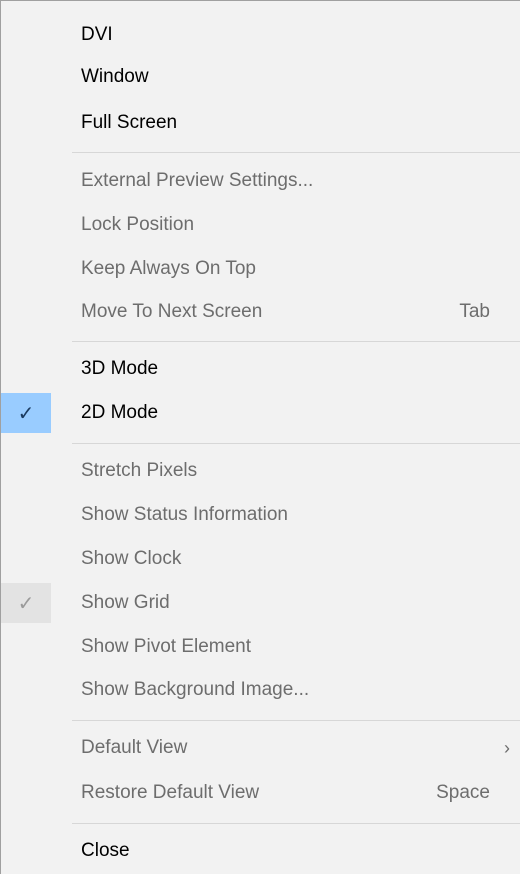 The width and height of the screenshot is (520, 874). I want to click on menu-item-label: Show Status Information, so click(184, 514).